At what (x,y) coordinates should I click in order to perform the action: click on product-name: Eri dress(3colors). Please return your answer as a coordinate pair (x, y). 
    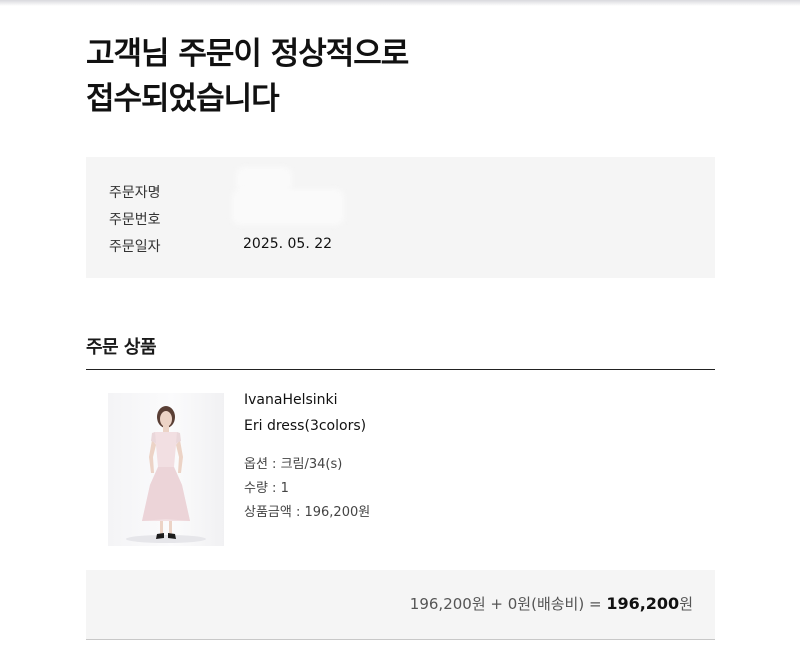
    Looking at the image, I should click on (305, 426).